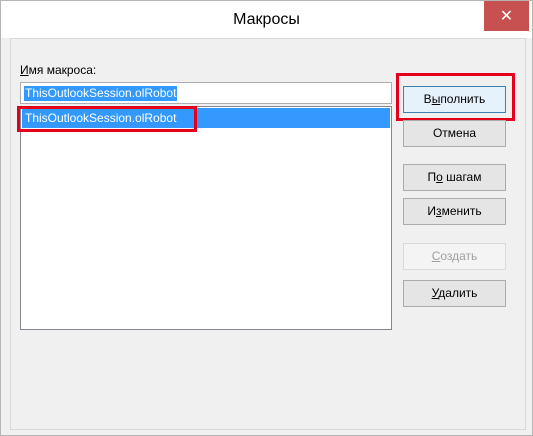 This screenshot has width=533, height=436. I want to click on macro-name-input: ThisOutlookSession.olRobot, so click(206, 93).